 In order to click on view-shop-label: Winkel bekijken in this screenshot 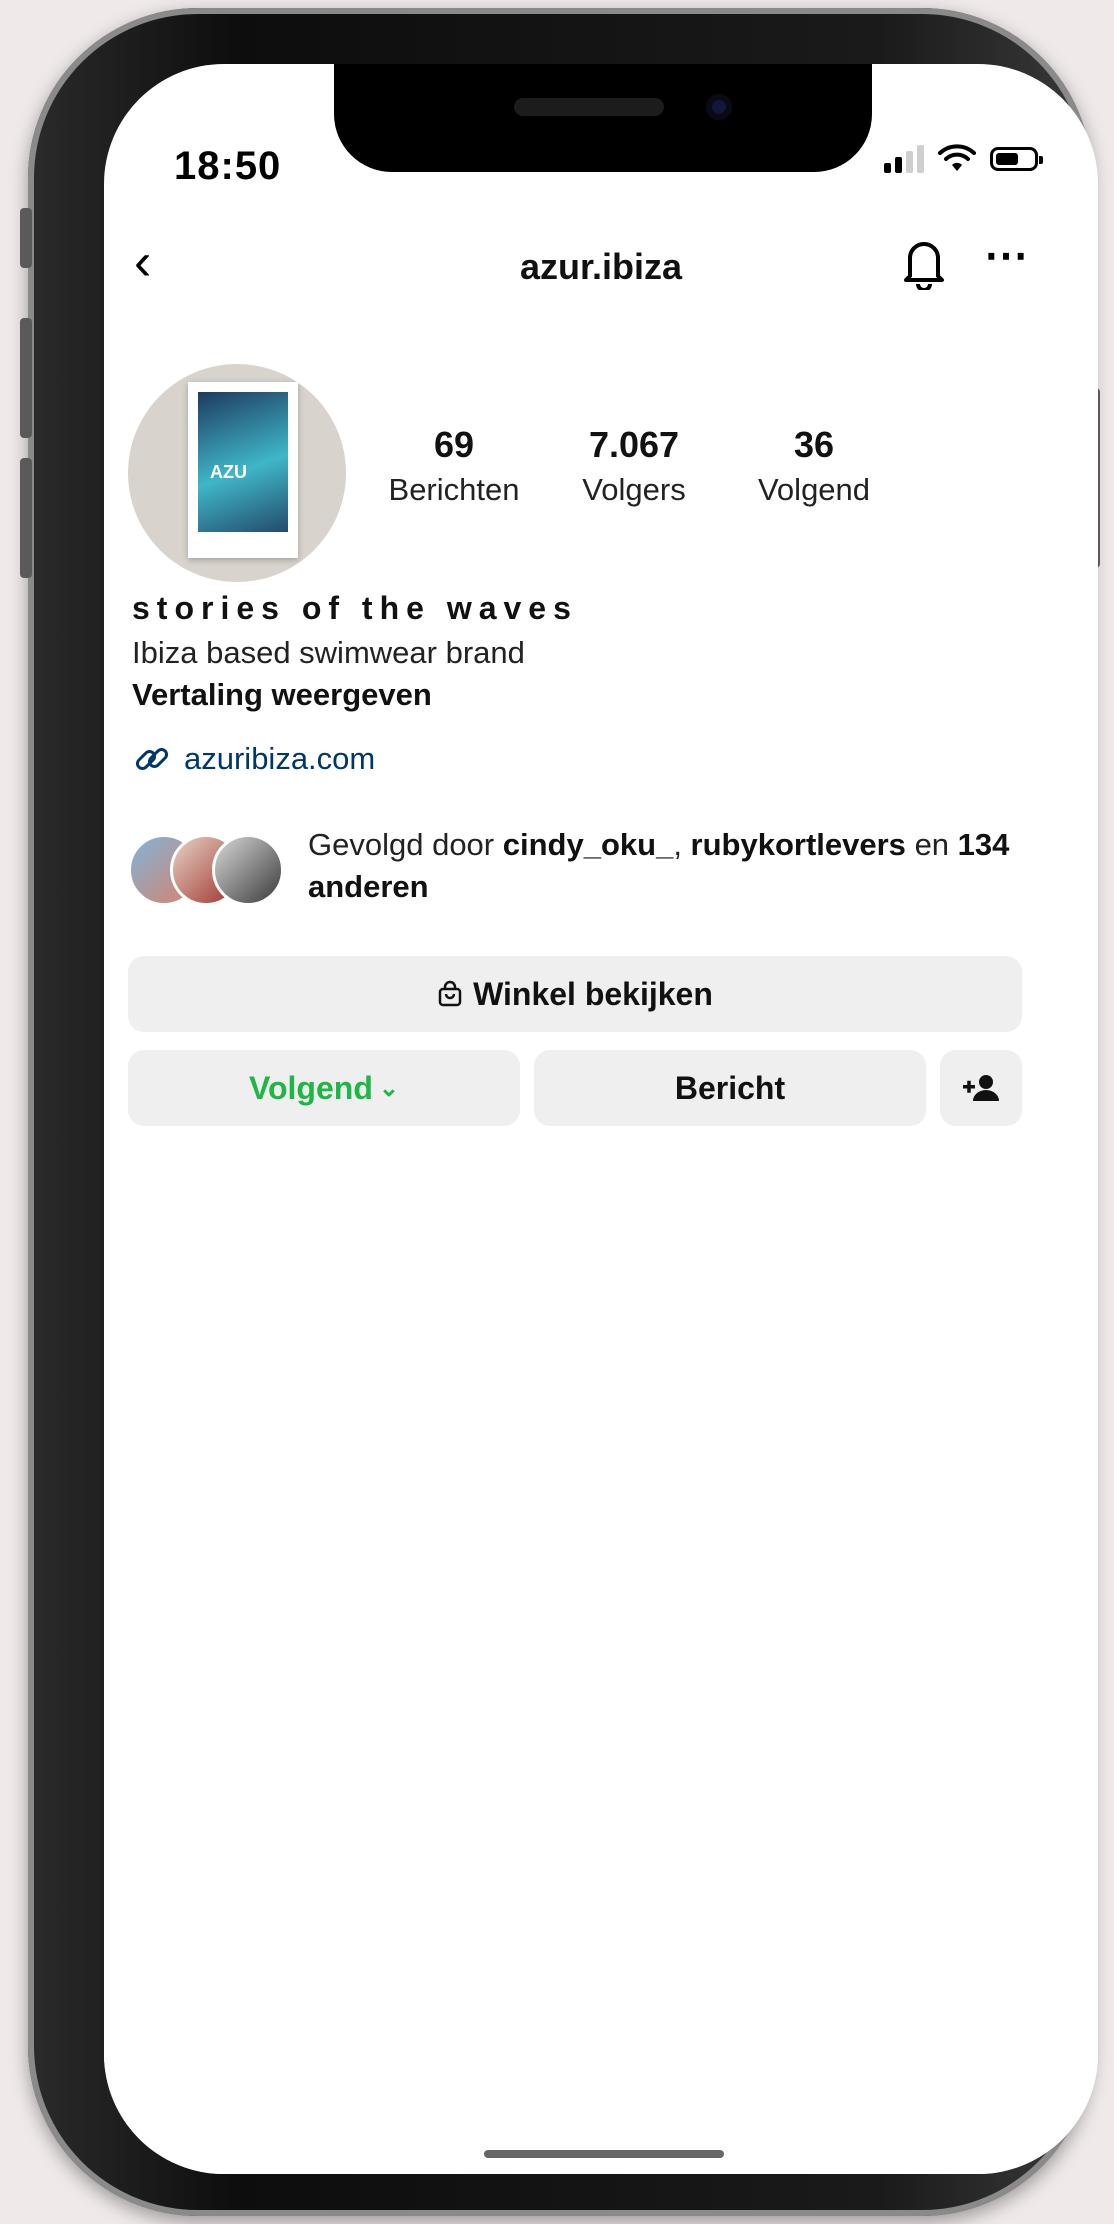, I will do `click(593, 993)`.